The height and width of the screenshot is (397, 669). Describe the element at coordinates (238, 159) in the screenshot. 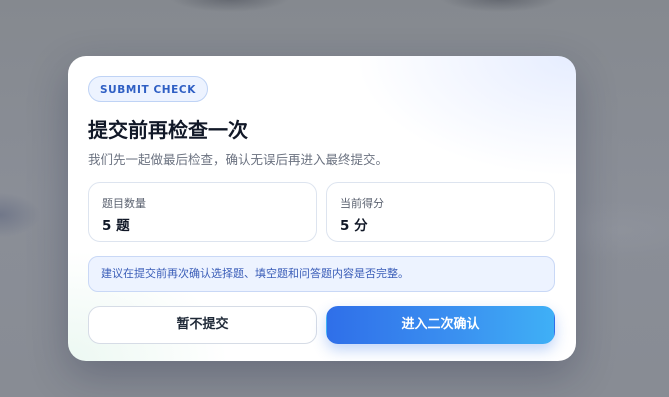

I see `dialog-subtitle: 我们先一起做最后检查，确认无误后再进入最终提交。` at that location.